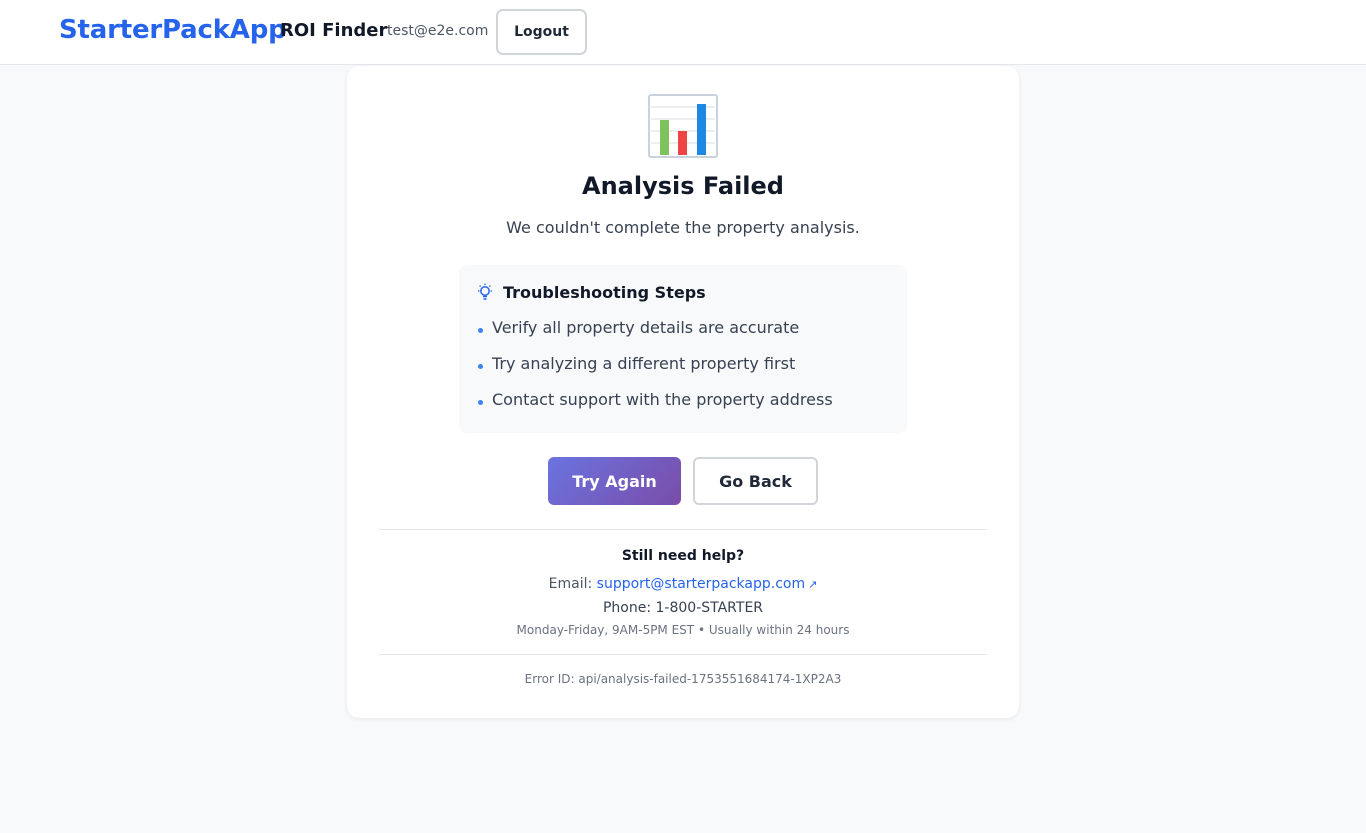 This screenshot has height=833, width=1366. What do you see at coordinates (683, 126) in the screenshot?
I see `bar-chart-icon` at bounding box center [683, 126].